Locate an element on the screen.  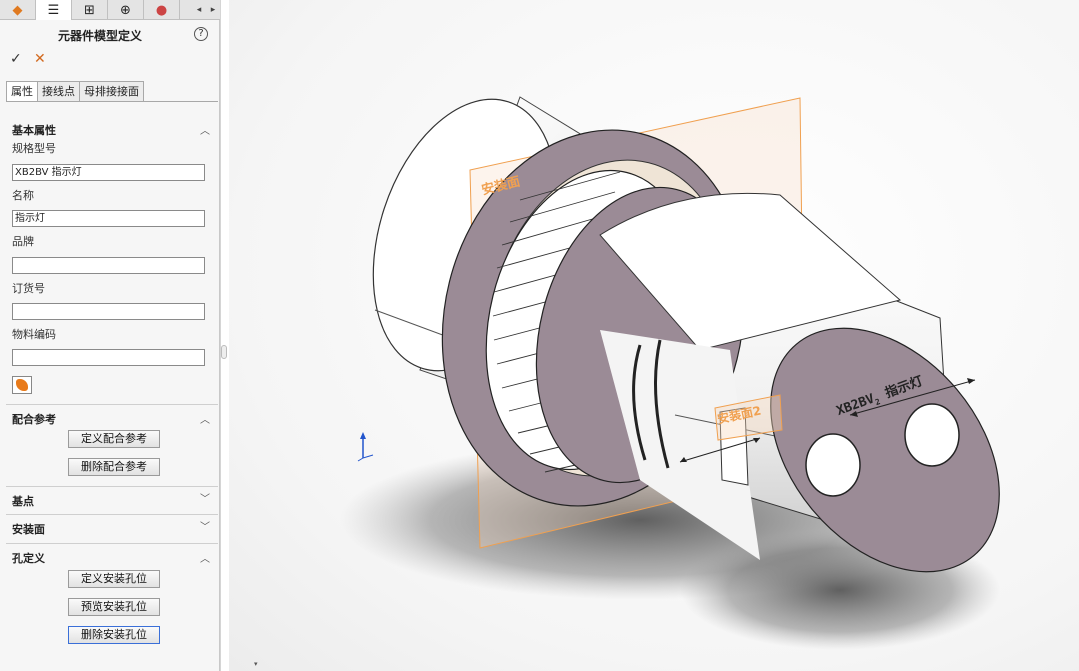
manager-icon-tabs: ◆ ☰ ⊞ ⊕ ● ◂ ▸ is located at coordinates (110, 10).